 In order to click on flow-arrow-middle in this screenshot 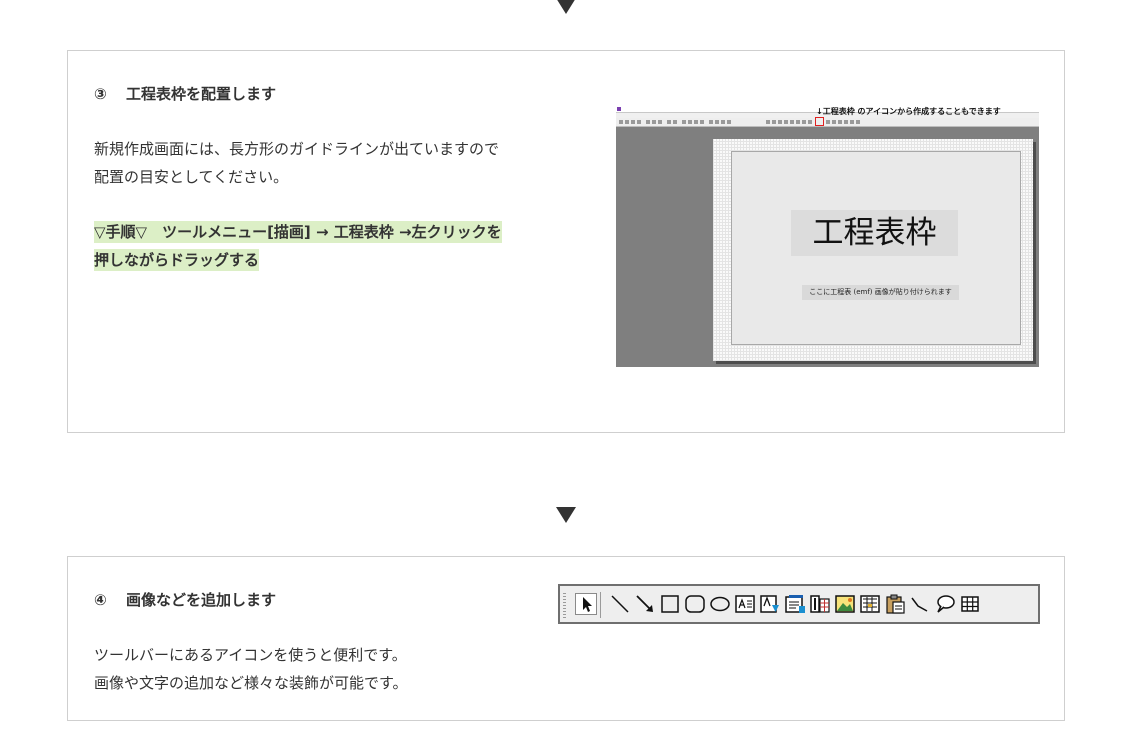, I will do `click(566, 515)`.